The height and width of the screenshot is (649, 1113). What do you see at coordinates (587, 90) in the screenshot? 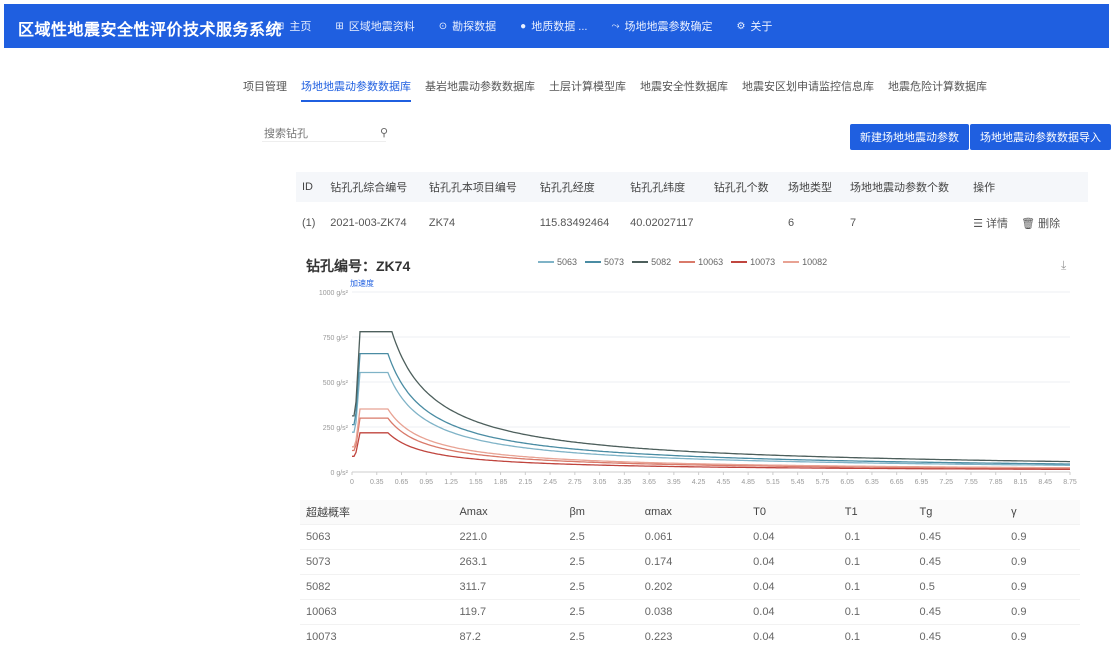
I see `tab-soil-model-db: 土层计算模型库` at bounding box center [587, 90].